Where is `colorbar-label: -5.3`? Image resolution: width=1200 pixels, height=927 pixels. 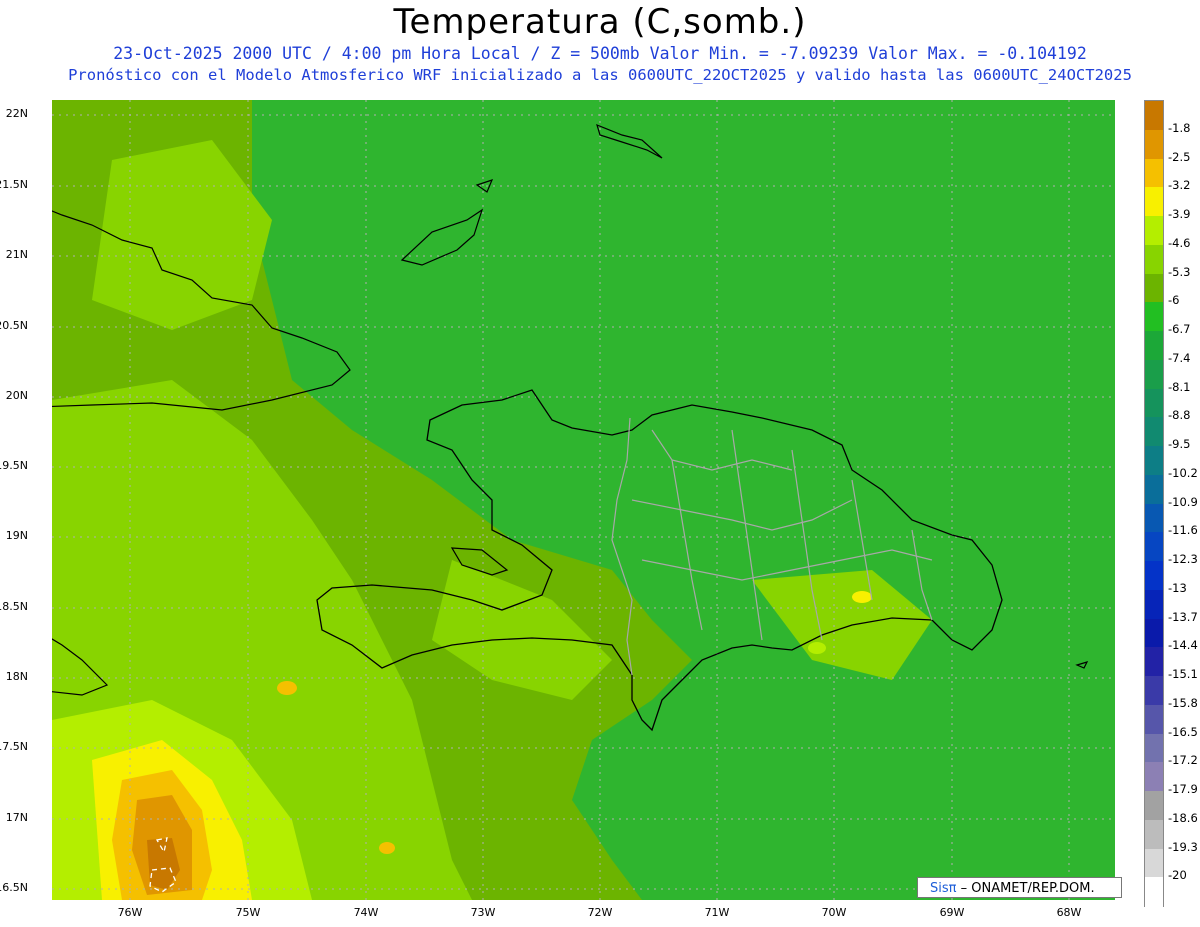 colorbar-label: -5.3 is located at coordinates (1179, 271).